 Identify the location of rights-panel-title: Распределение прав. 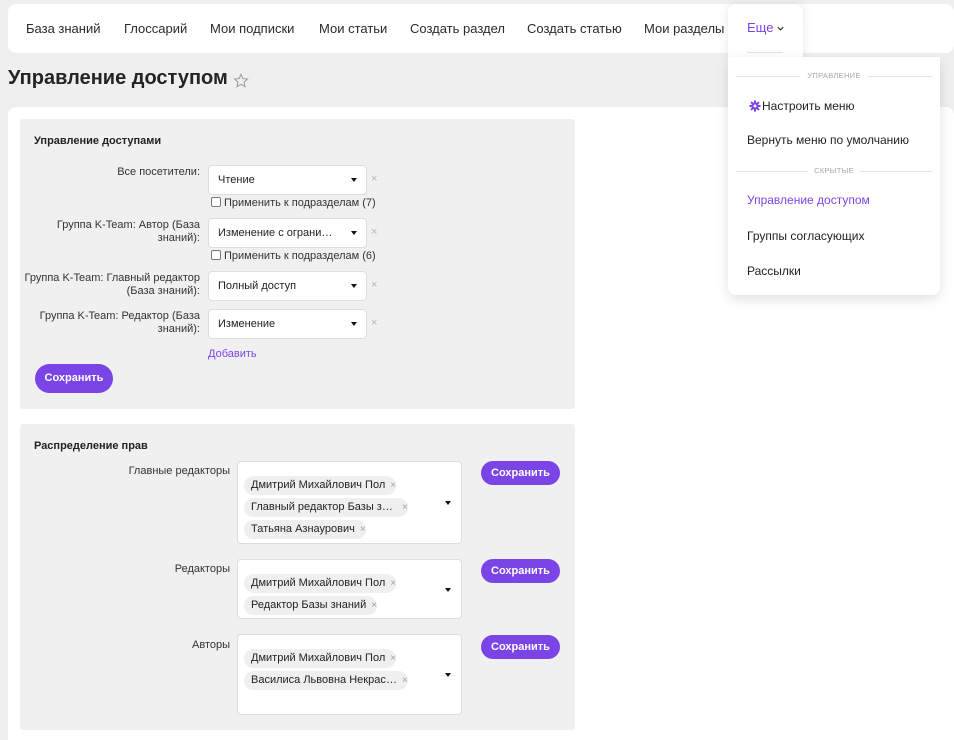
(91, 446).